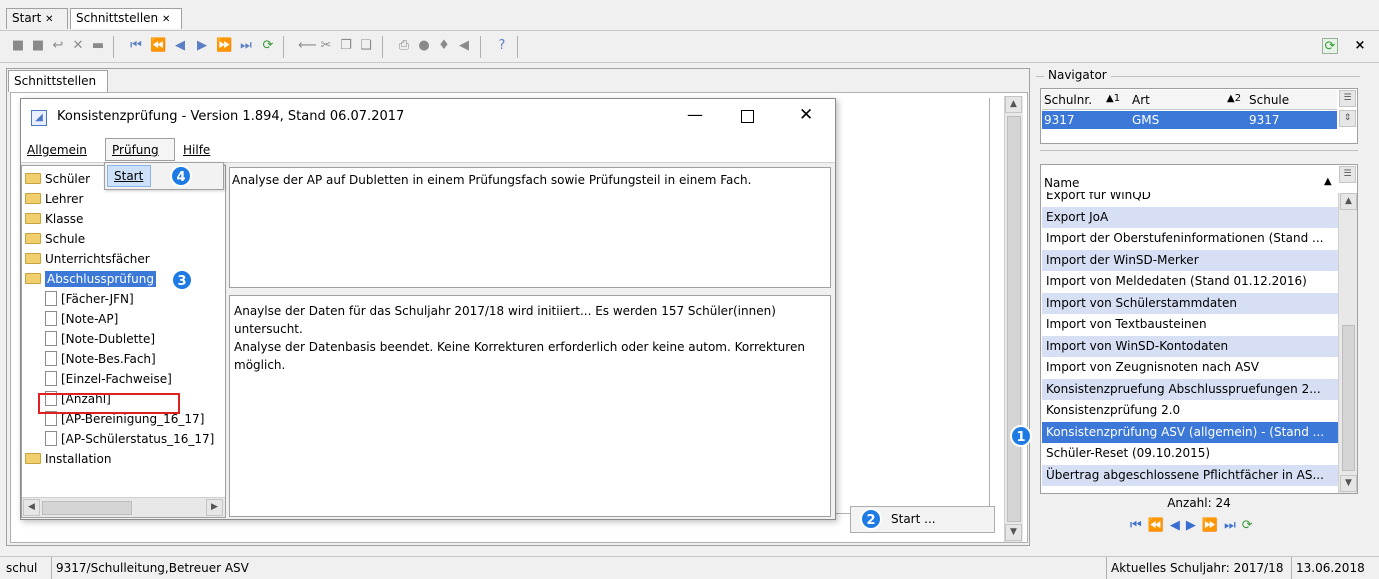 This screenshot has height=579, width=1379. I want to click on menu-pruefung: Prüfung, so click(140, 149).